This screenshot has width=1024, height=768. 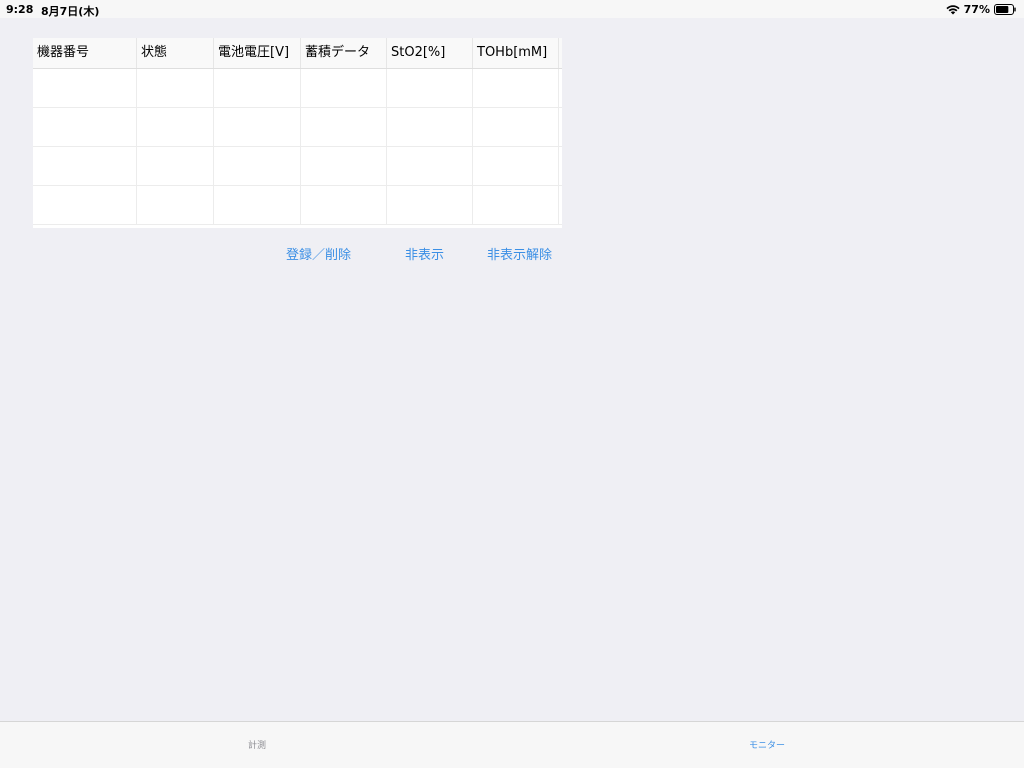 I want to click on tab-bar: 計測 モニター, so click(x=512, y=744).